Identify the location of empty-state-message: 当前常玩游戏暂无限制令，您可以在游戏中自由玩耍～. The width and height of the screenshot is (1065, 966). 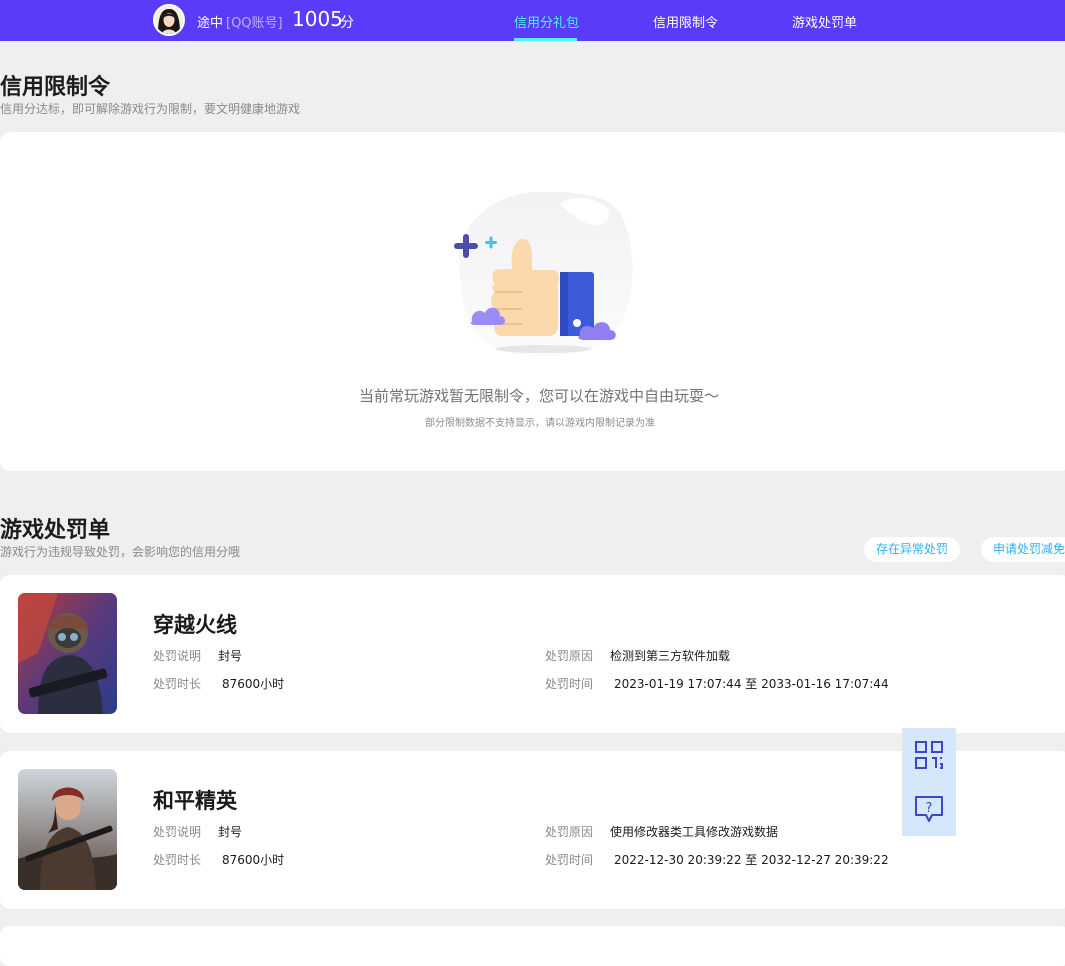
(538, 396).